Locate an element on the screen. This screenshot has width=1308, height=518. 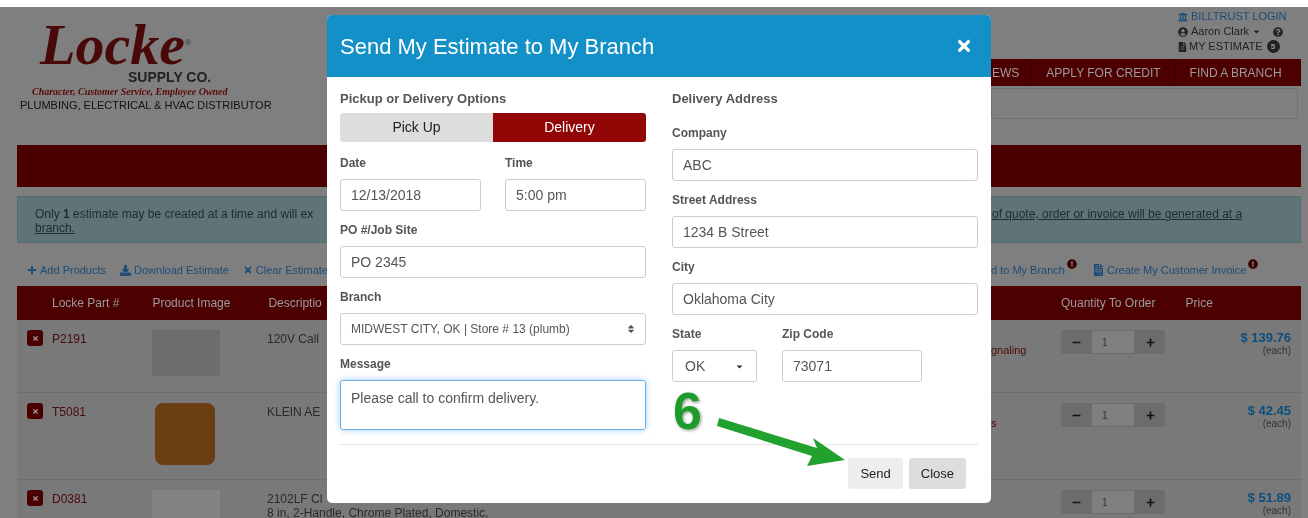
input-field: 73071 is located at coordinates (852, 366).